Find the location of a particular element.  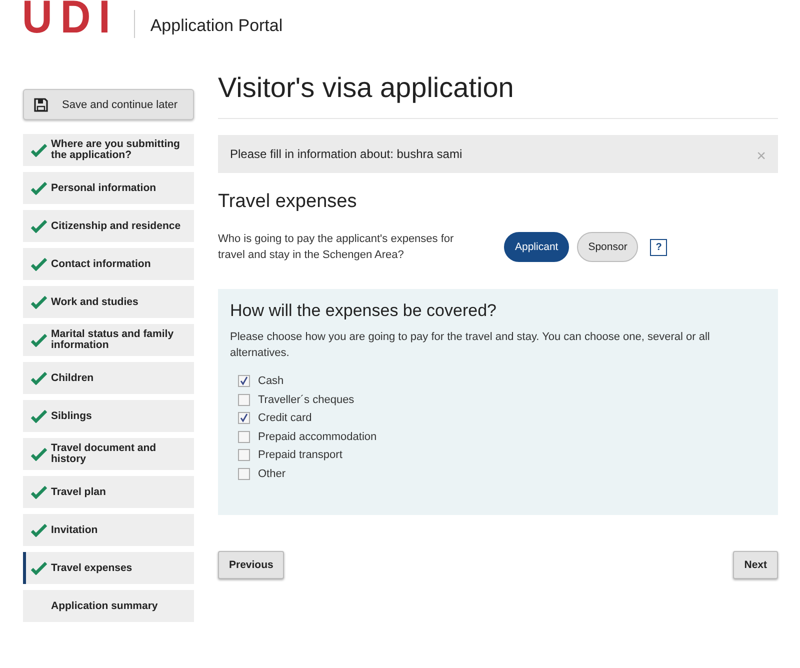

step-nav-item: Citizenship and residence is located at coordinates (108, 226).